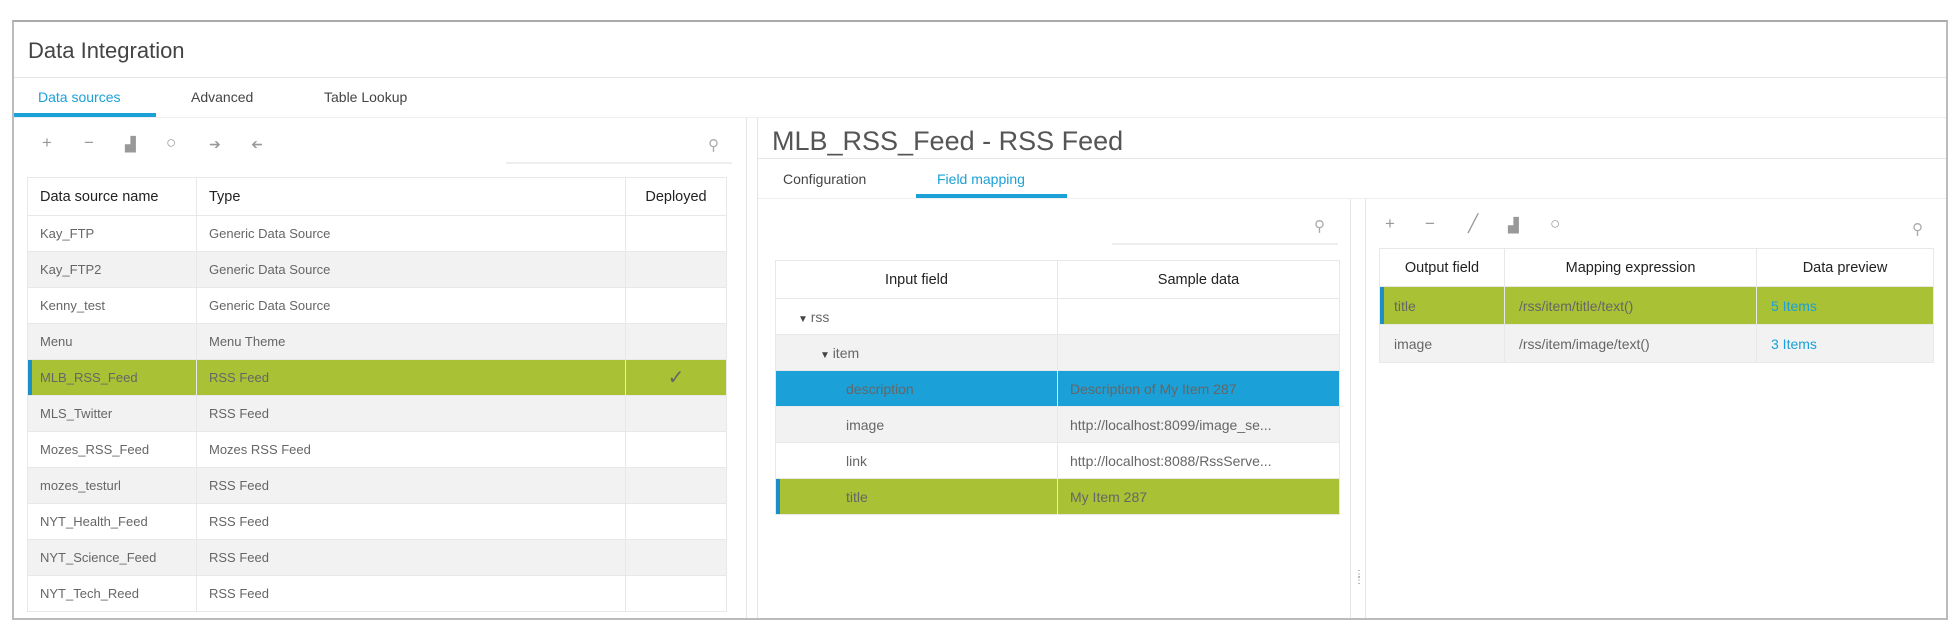 This screenshot has width=1959, height=639. What do you see at coordinates (824, 179) in the screenshot?
I see `tab-configuration: Configuration` at bounding box center [824, 179].